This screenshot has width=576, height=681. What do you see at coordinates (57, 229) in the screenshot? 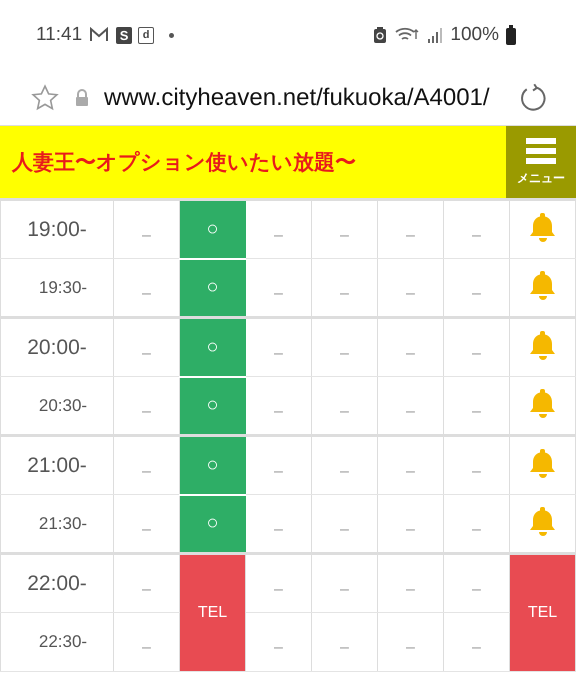
I see `time-slot-label: 19:00-` at bounding box center [57, 229].